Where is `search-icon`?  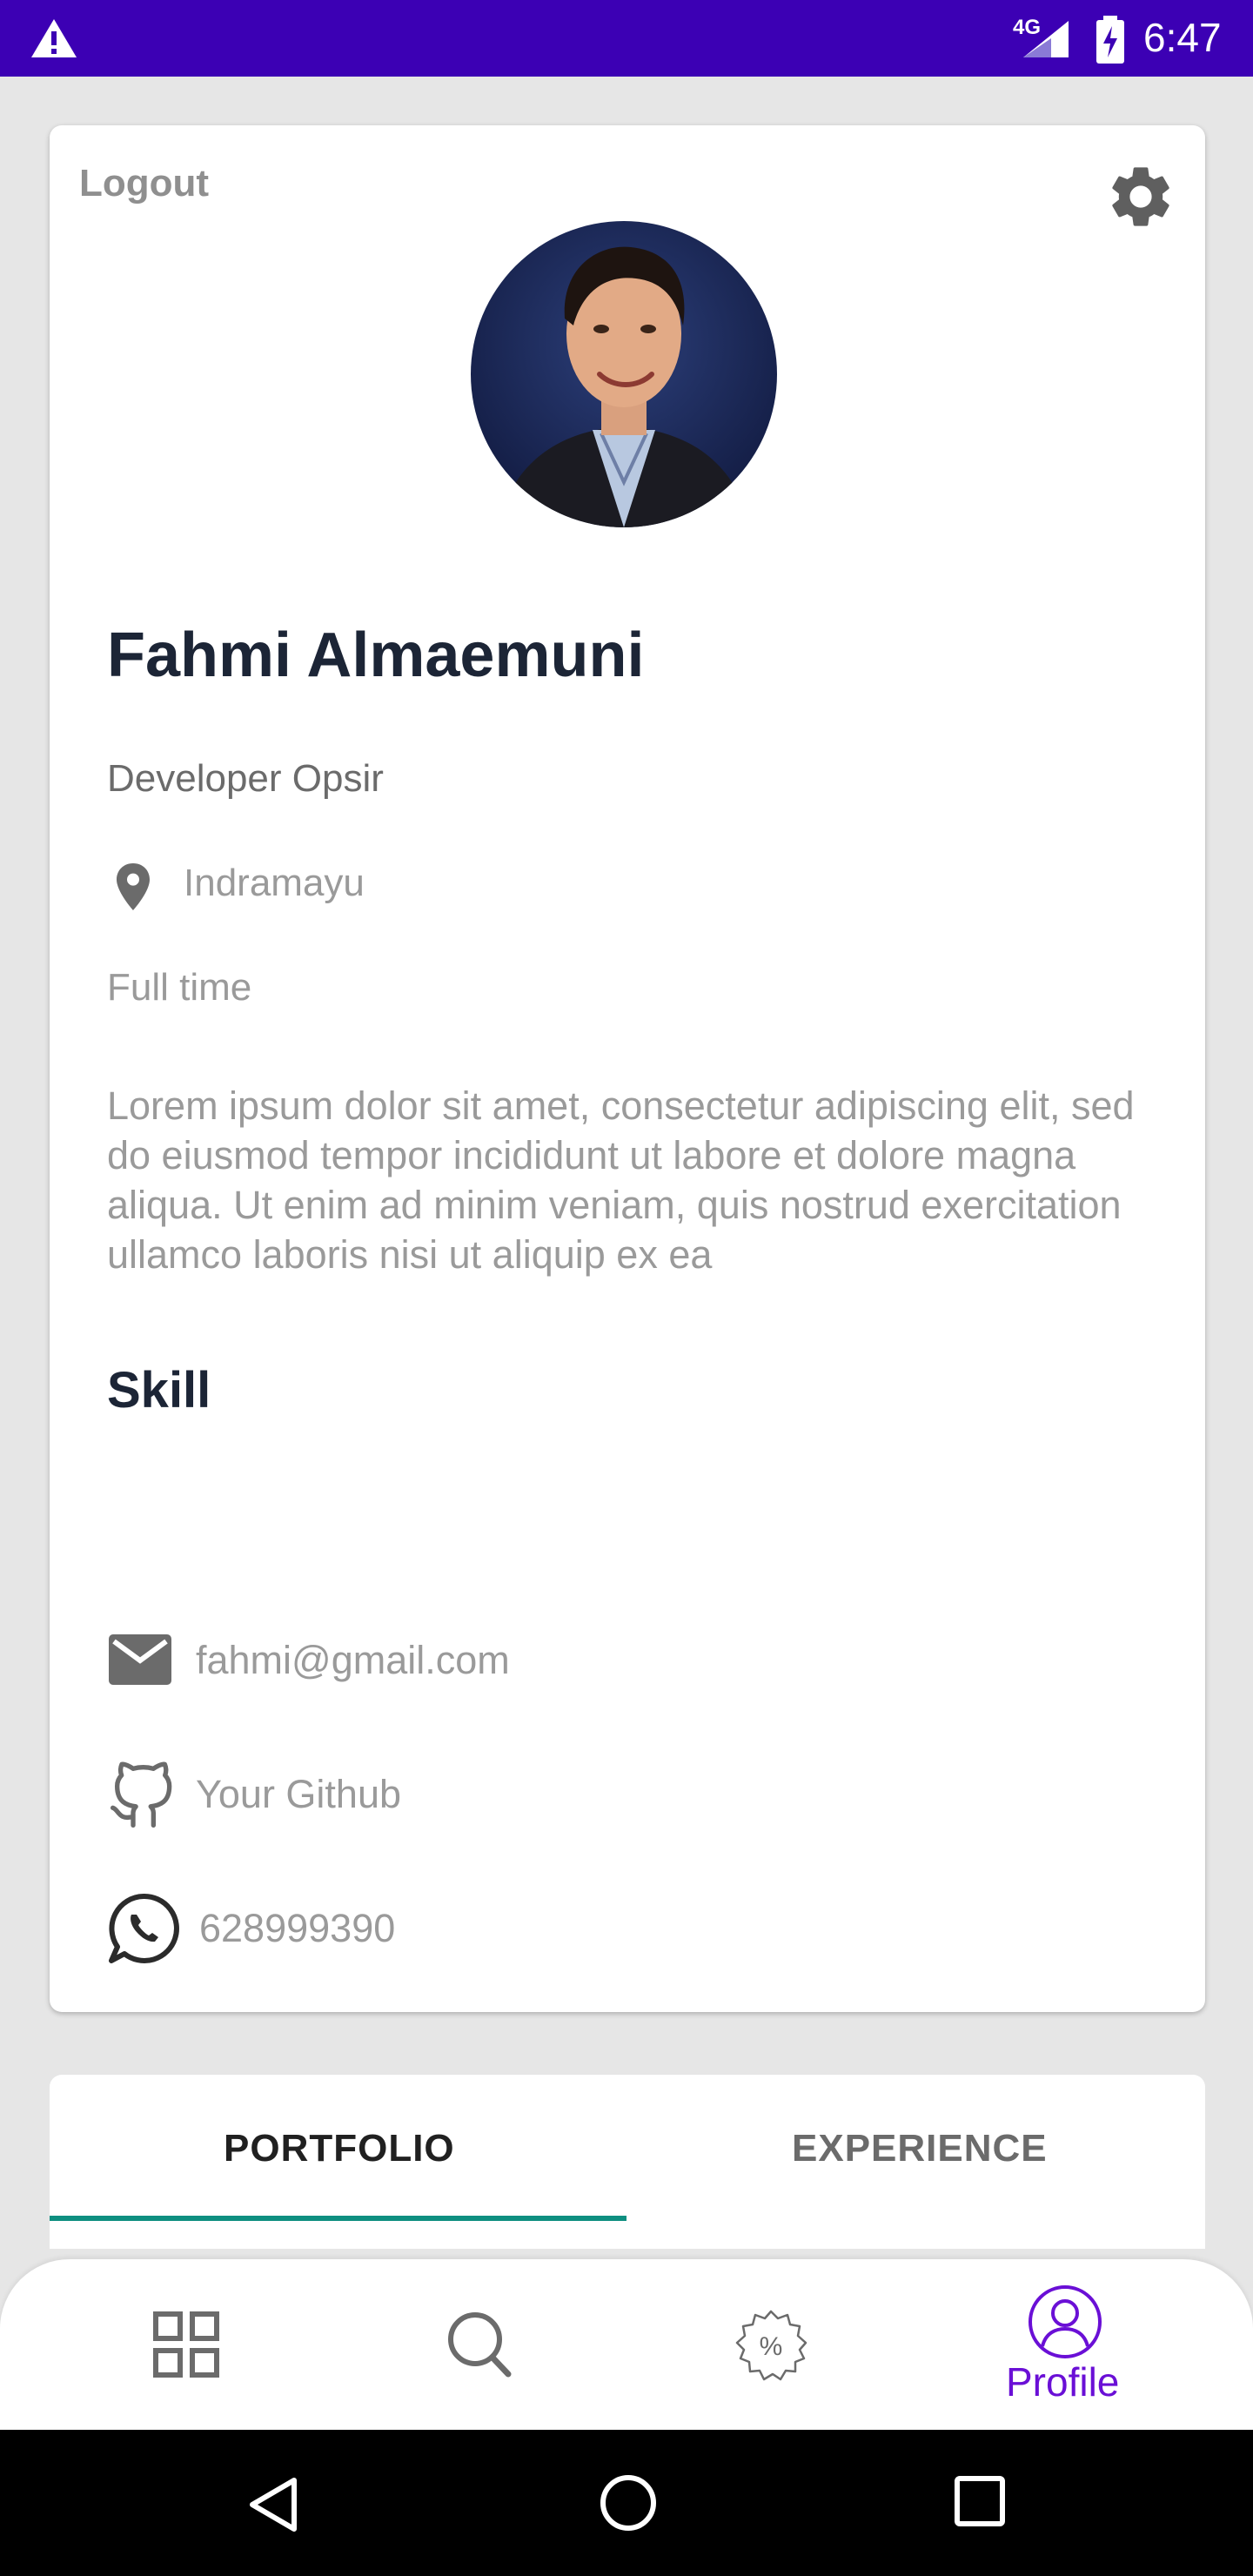 search-icon is located at coordinates (480, 2344).